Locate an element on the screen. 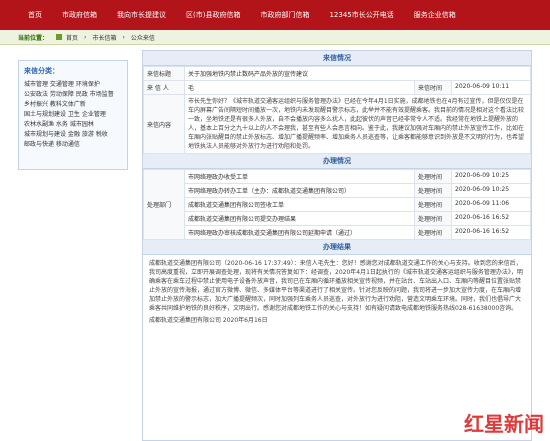 Image resolution: width=550 pixels, height=441 pixels. breadcrumb-public-letters: 公众来信 is located at coordinates (143, 37).